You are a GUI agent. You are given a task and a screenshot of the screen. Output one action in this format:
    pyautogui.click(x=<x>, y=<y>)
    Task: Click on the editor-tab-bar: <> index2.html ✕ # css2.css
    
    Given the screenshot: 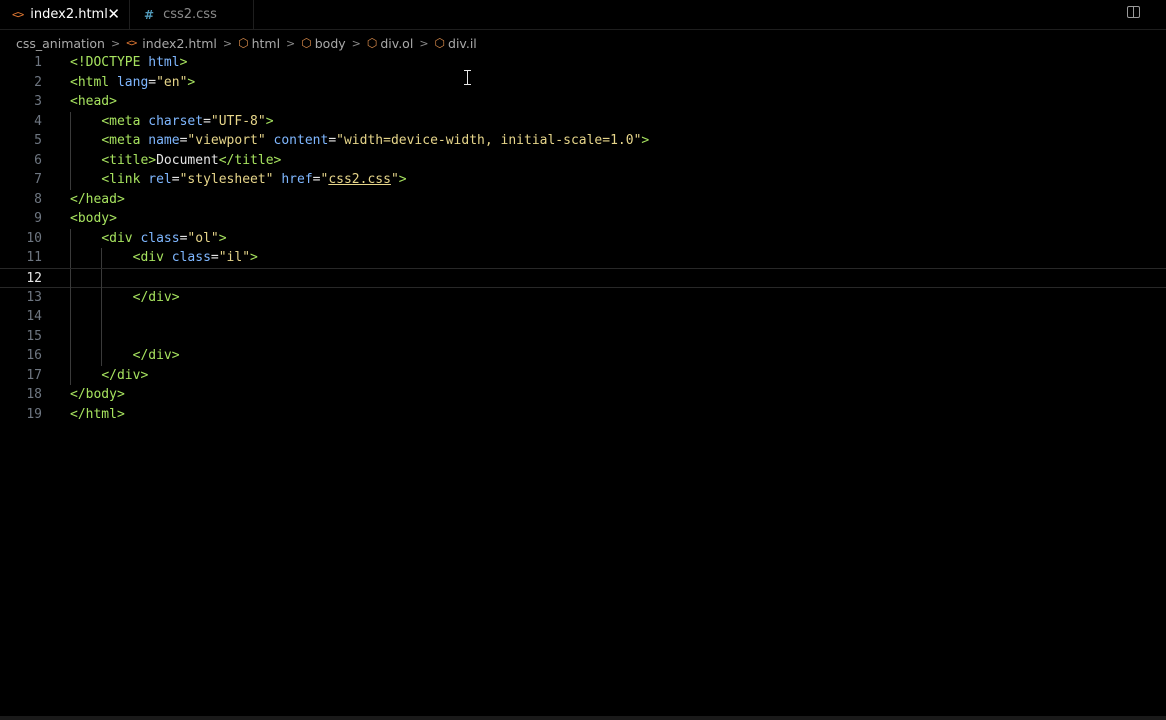 What is the action you would take?
    pyautogui.click(x=583, y=15)
    